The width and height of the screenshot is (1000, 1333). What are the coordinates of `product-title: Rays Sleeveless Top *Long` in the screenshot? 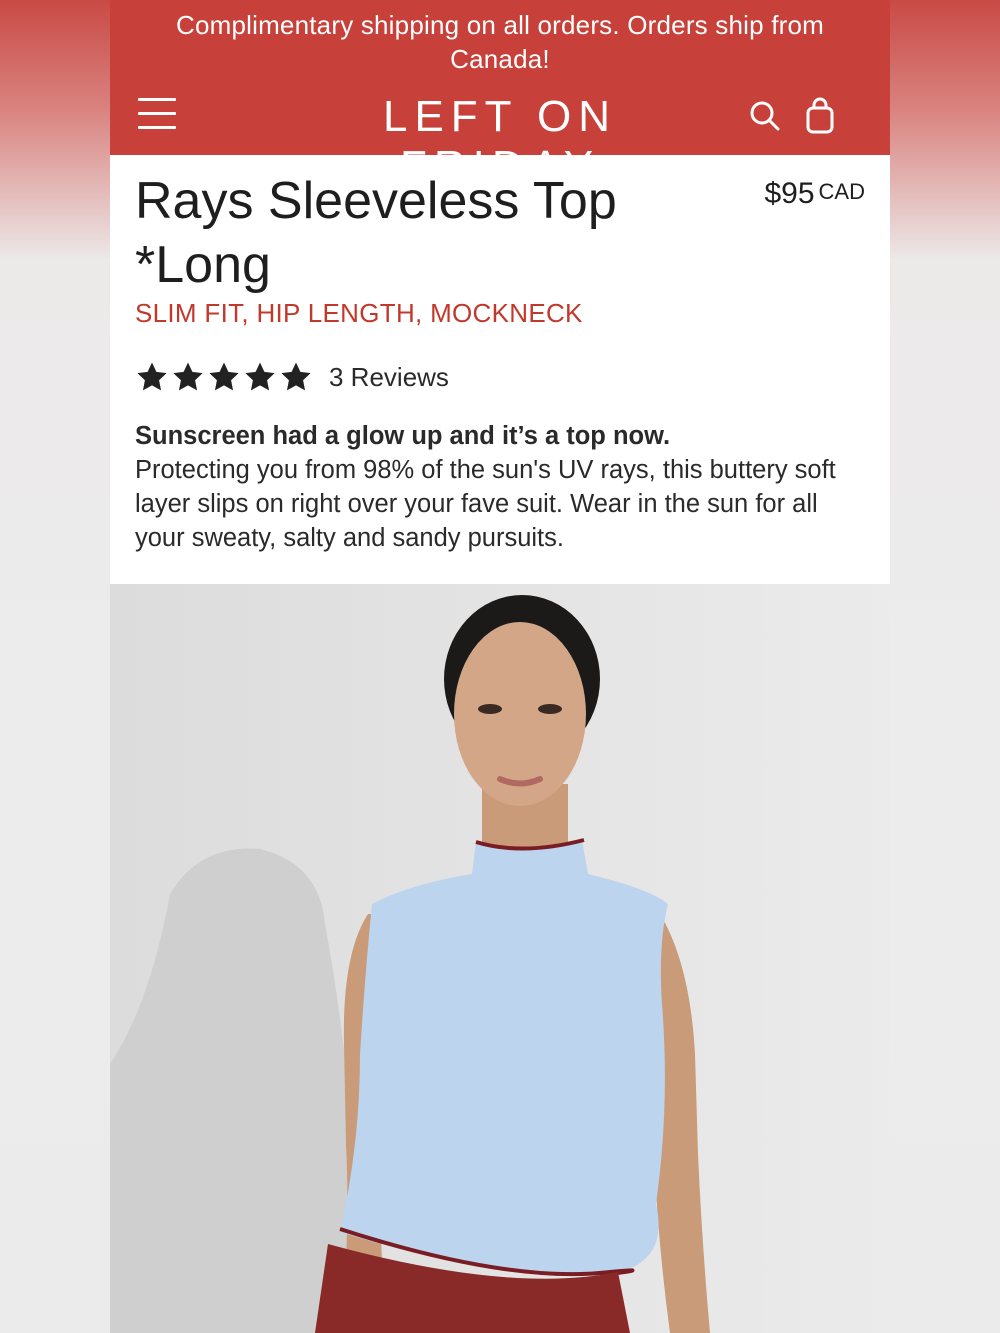 It's located at (376, 233).